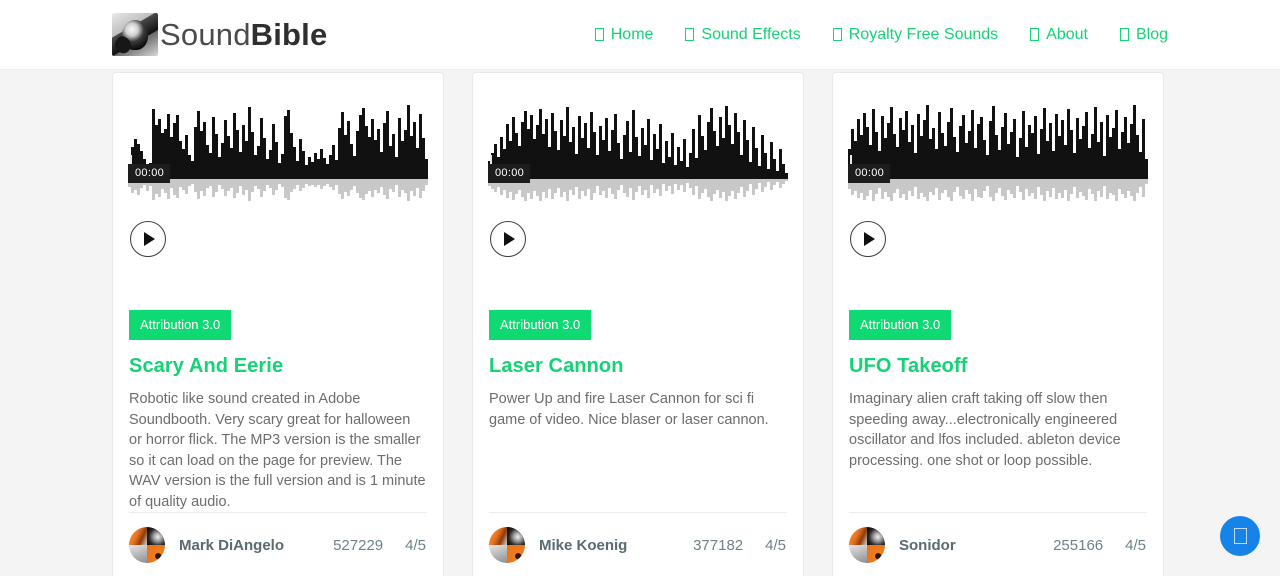 The image size is (1280, 576). I want to click on nav-label: Home, so click(632, 34).